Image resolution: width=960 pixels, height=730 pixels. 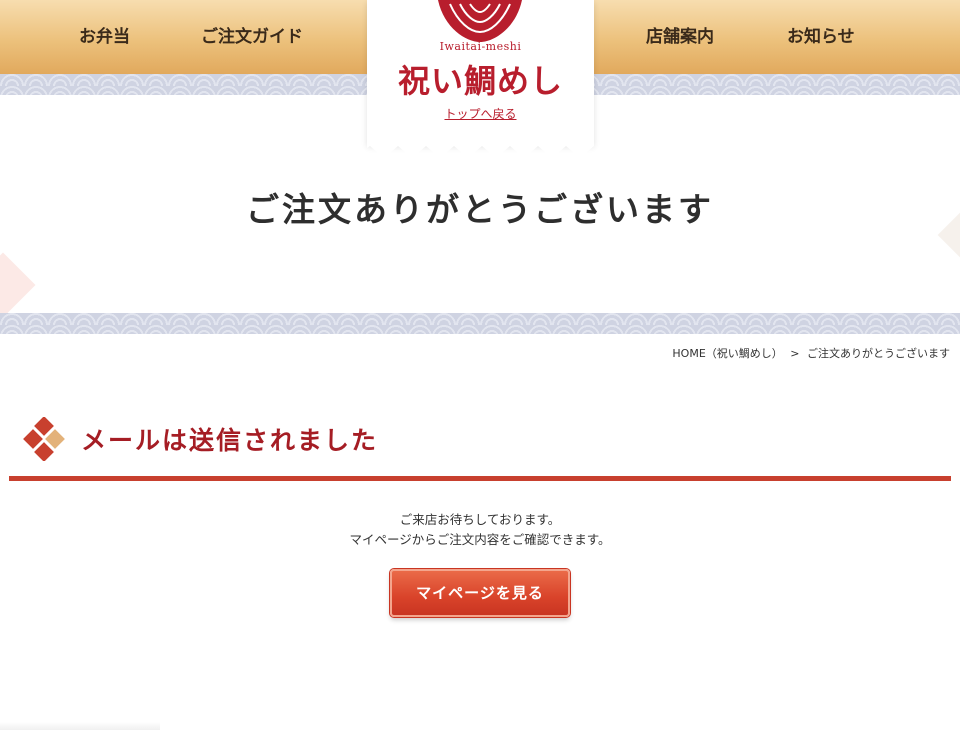 What do you see at coordinates (230, 440) in the screenshot?
I see `section-title: メールは送信されました` at bounding box center [230, 440].